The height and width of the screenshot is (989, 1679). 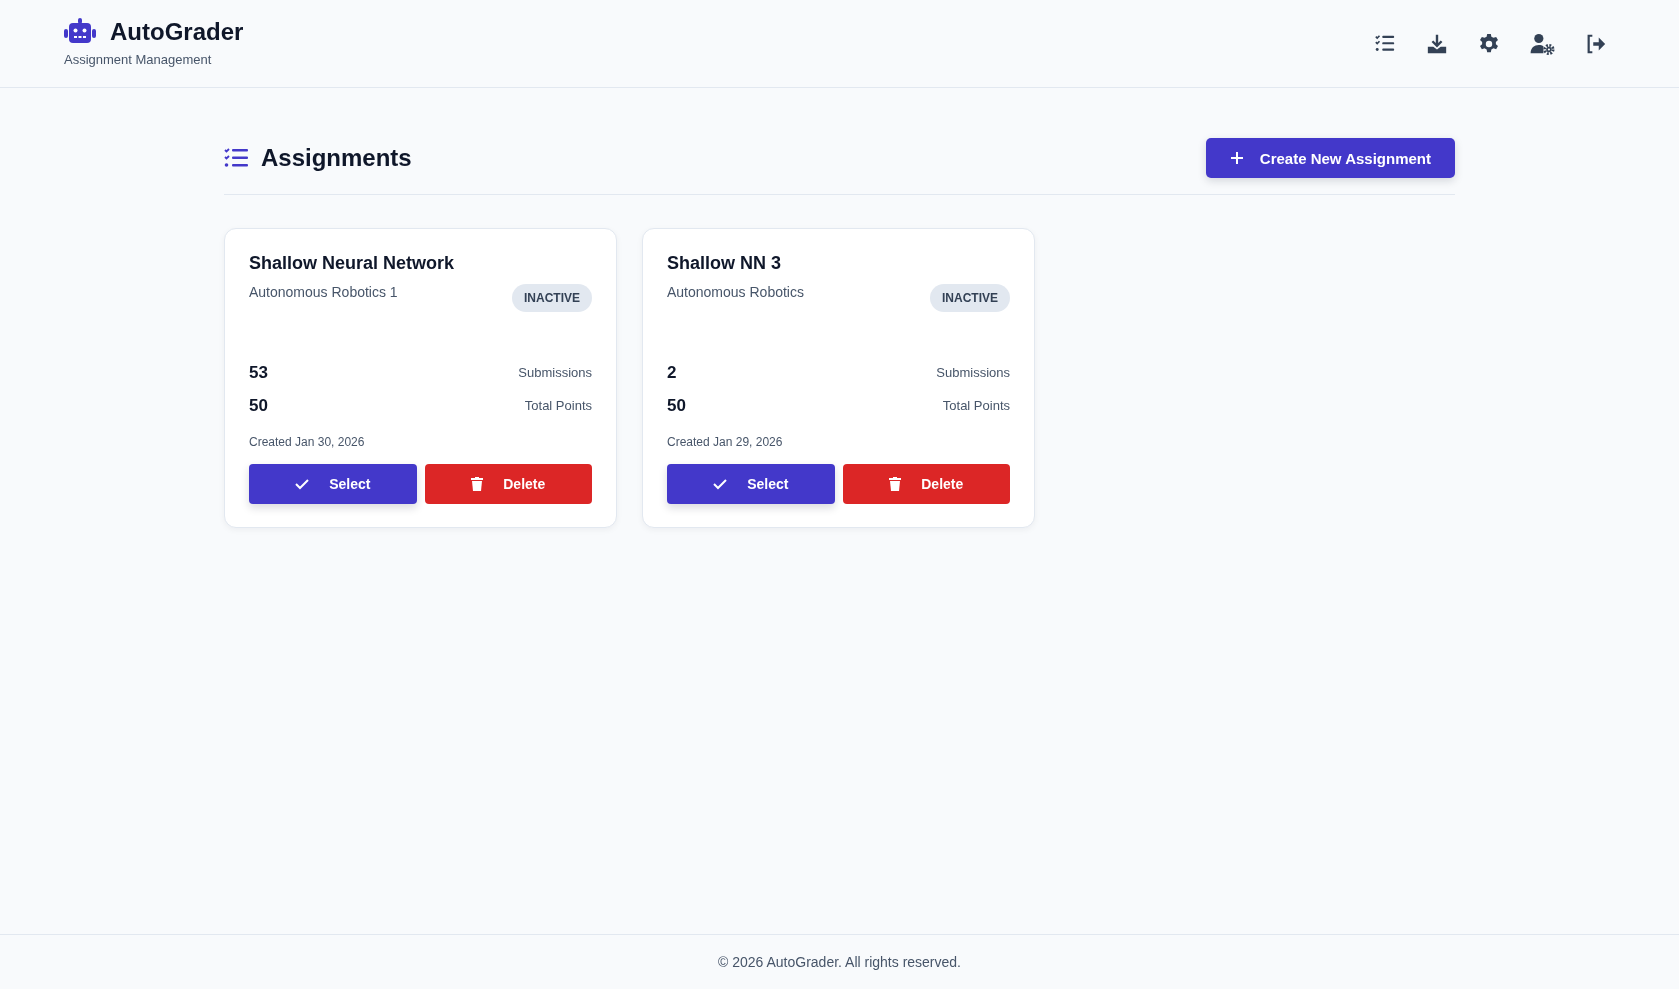 What do you see at coordinates (177, 32) in the screenshot?
I see `app-title: AutoGrader` at bounding box center [177, 32].